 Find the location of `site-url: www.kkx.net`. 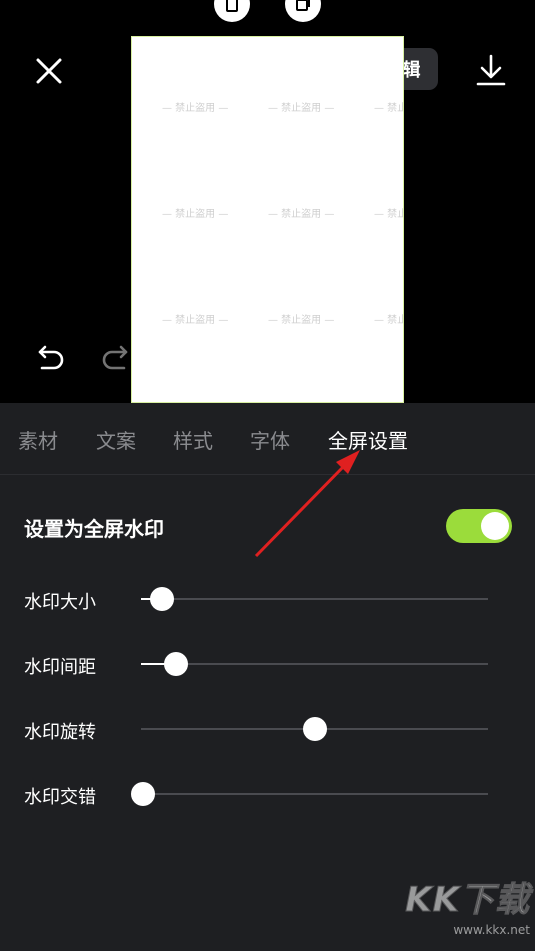

site-url: www.kkx.net is located at coordinates (491, 930).